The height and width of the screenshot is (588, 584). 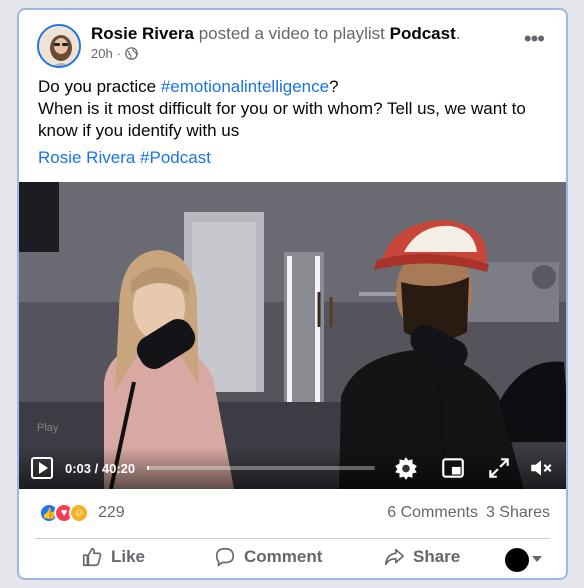 I want to click on avatar, so click(x=59, y=46).